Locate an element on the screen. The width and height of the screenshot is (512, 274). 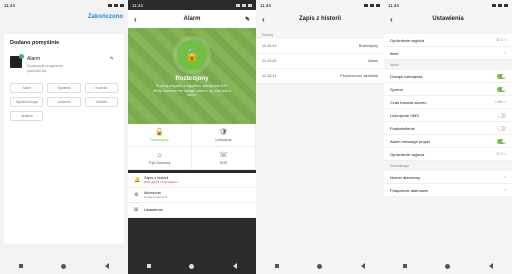
setting-row: Czas trwania alarmu 3 Min > is located at coordinates (448, 102).